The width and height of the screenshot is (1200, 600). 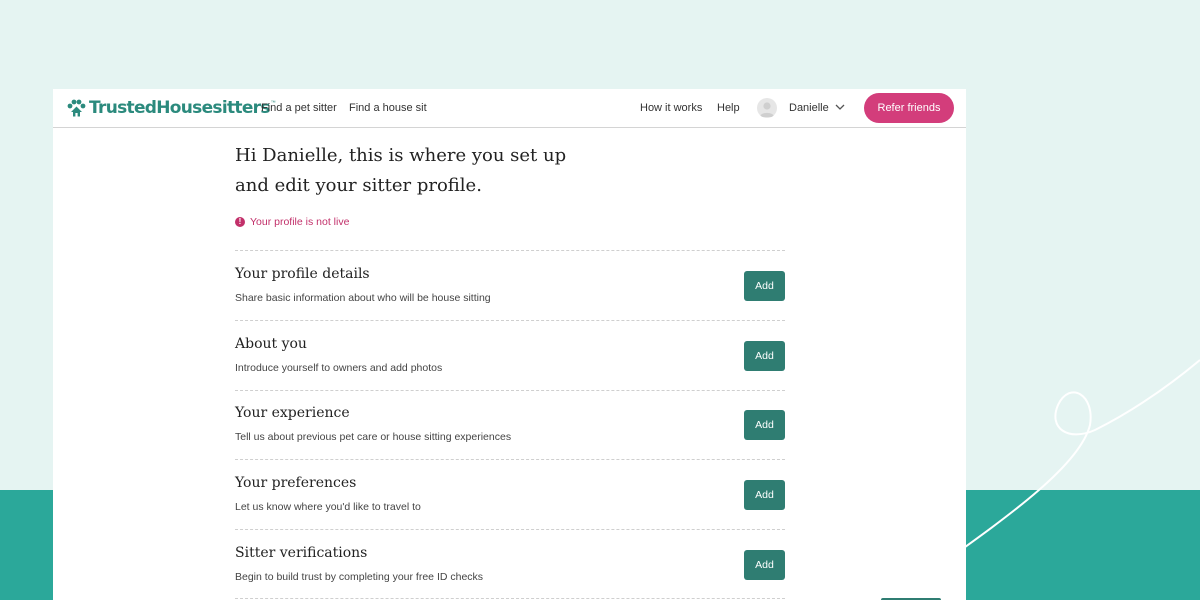 I want to click on chevron-down-icon, so click(x=840, y=107).